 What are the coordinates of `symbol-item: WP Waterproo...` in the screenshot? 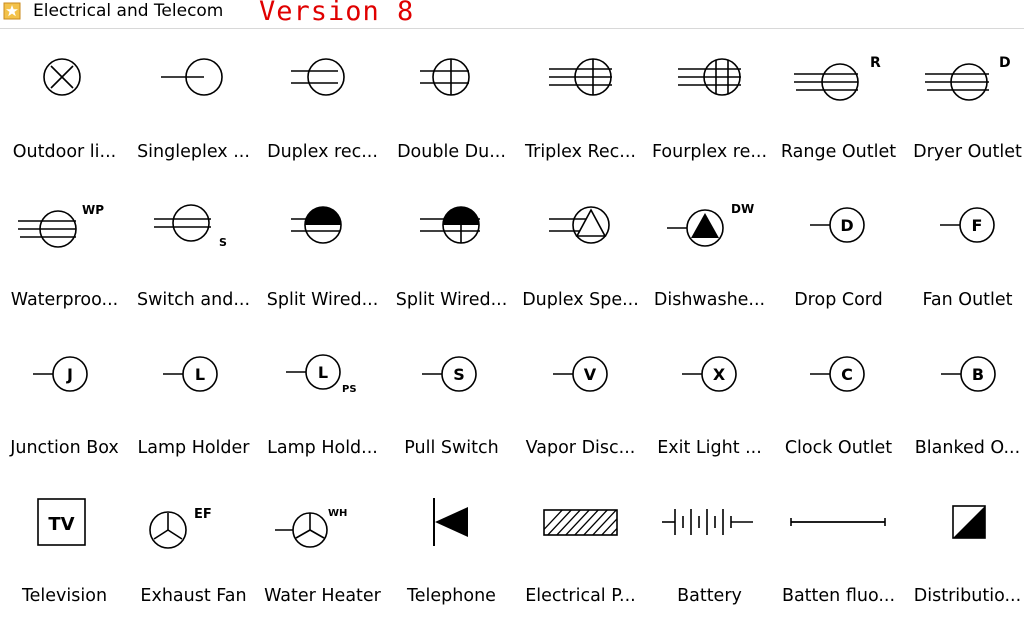 It's located at (64, 250).